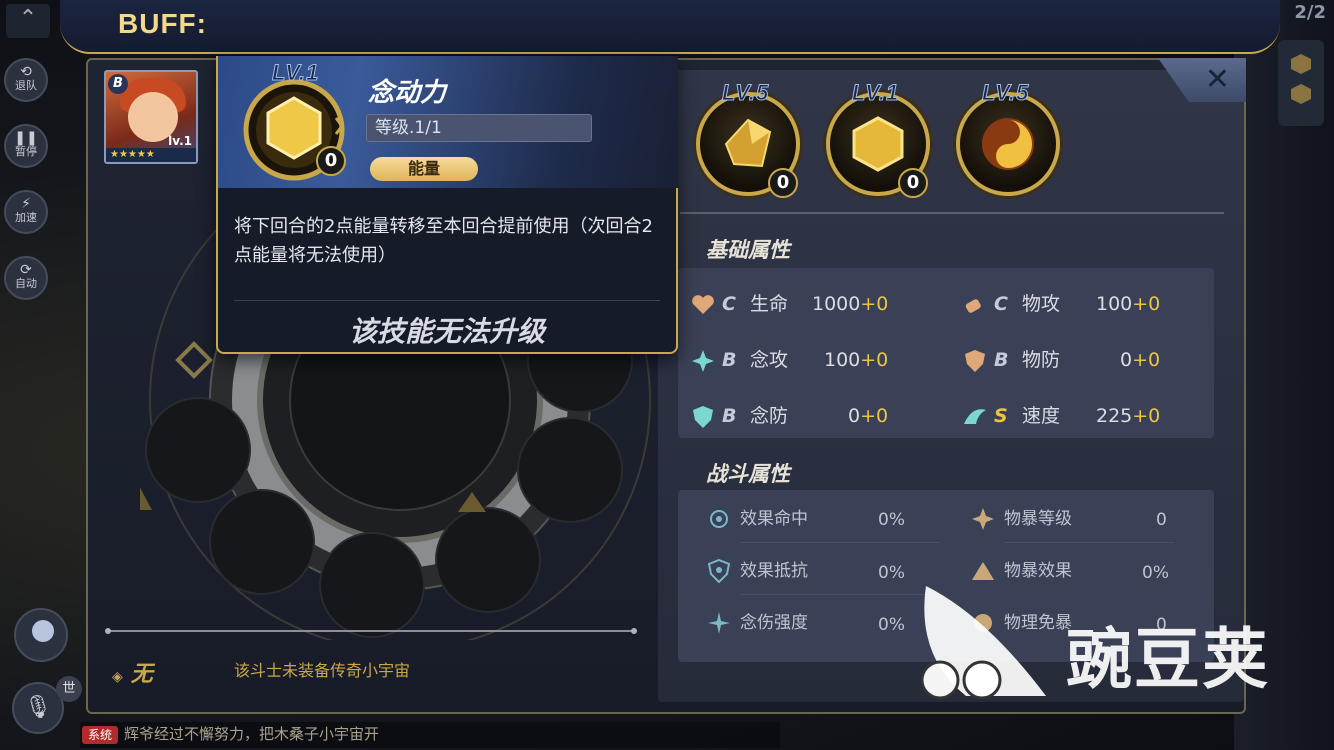 This screenshot has width=1334, height=750. Describe the element at coordinates (739, 304) in the screenshot. I see `stat-hp: C 生命` at that location.